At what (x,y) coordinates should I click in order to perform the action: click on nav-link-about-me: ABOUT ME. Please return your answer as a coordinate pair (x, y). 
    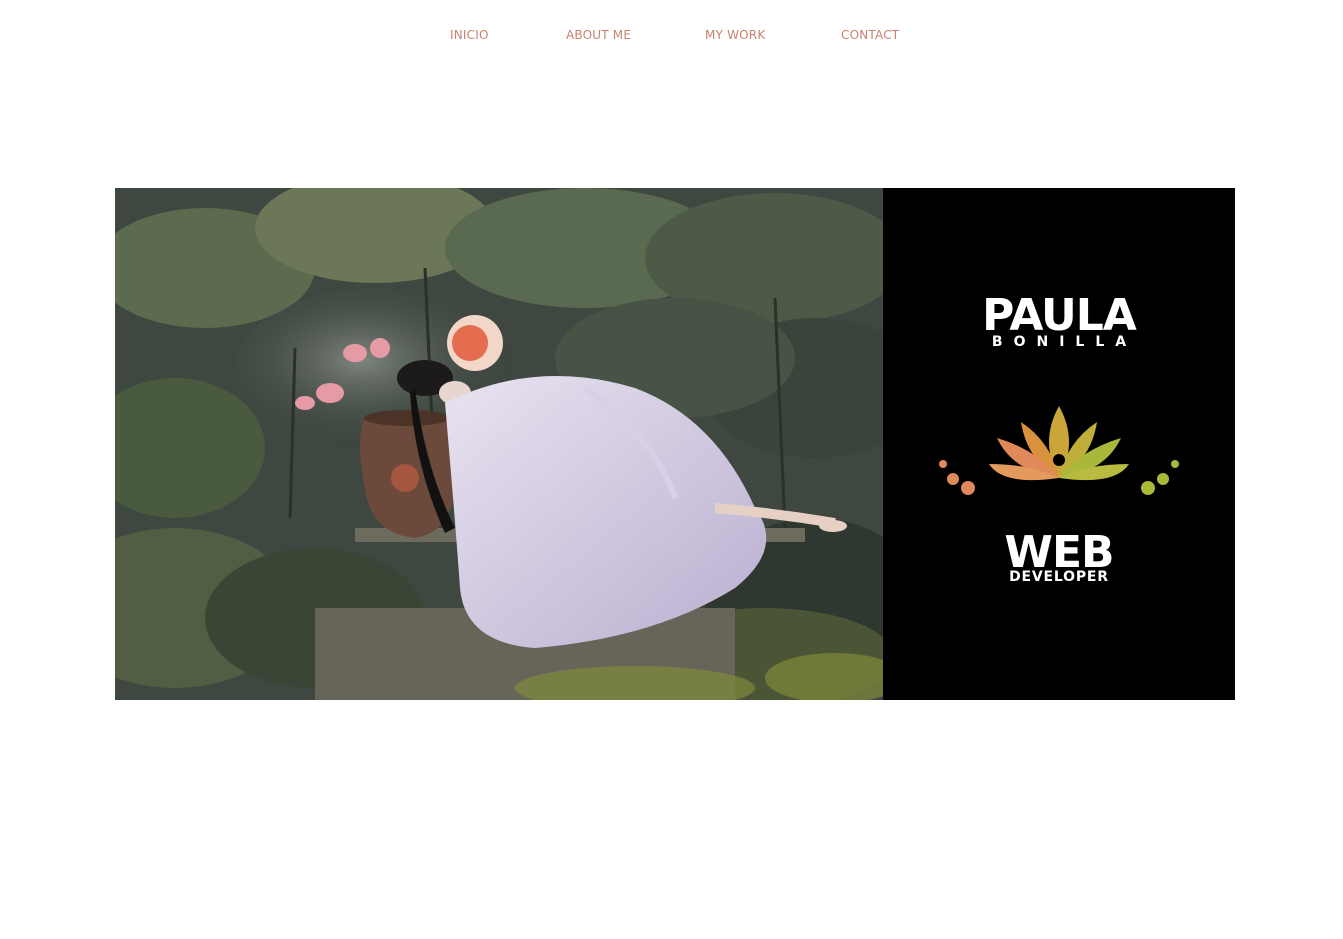
    Looking at the image, I should click on (598, 35).